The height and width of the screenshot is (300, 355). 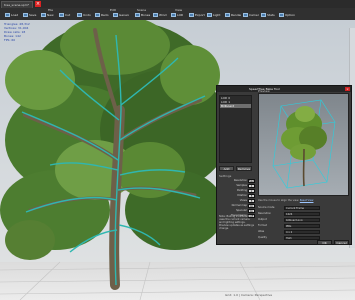 I want to click on option-field: 4 x 2, so click(x=302, y=232).